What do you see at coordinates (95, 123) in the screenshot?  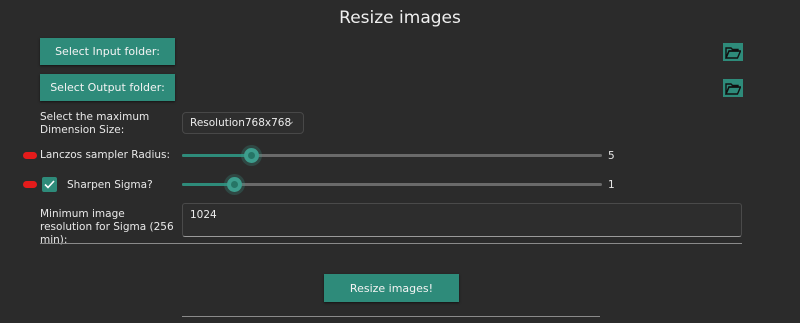 I see `max-dimension-label: Select the maximum Dimension Size:` at bounding box center [95, 123].